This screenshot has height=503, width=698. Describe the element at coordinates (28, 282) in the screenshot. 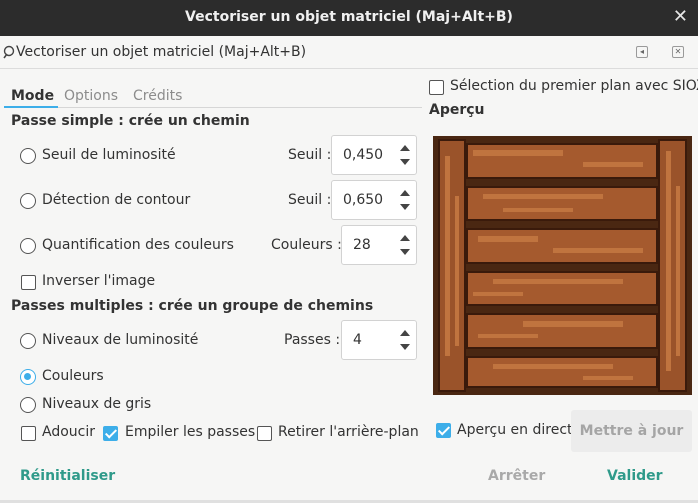

I see `invert-image-checkbox` at that location.